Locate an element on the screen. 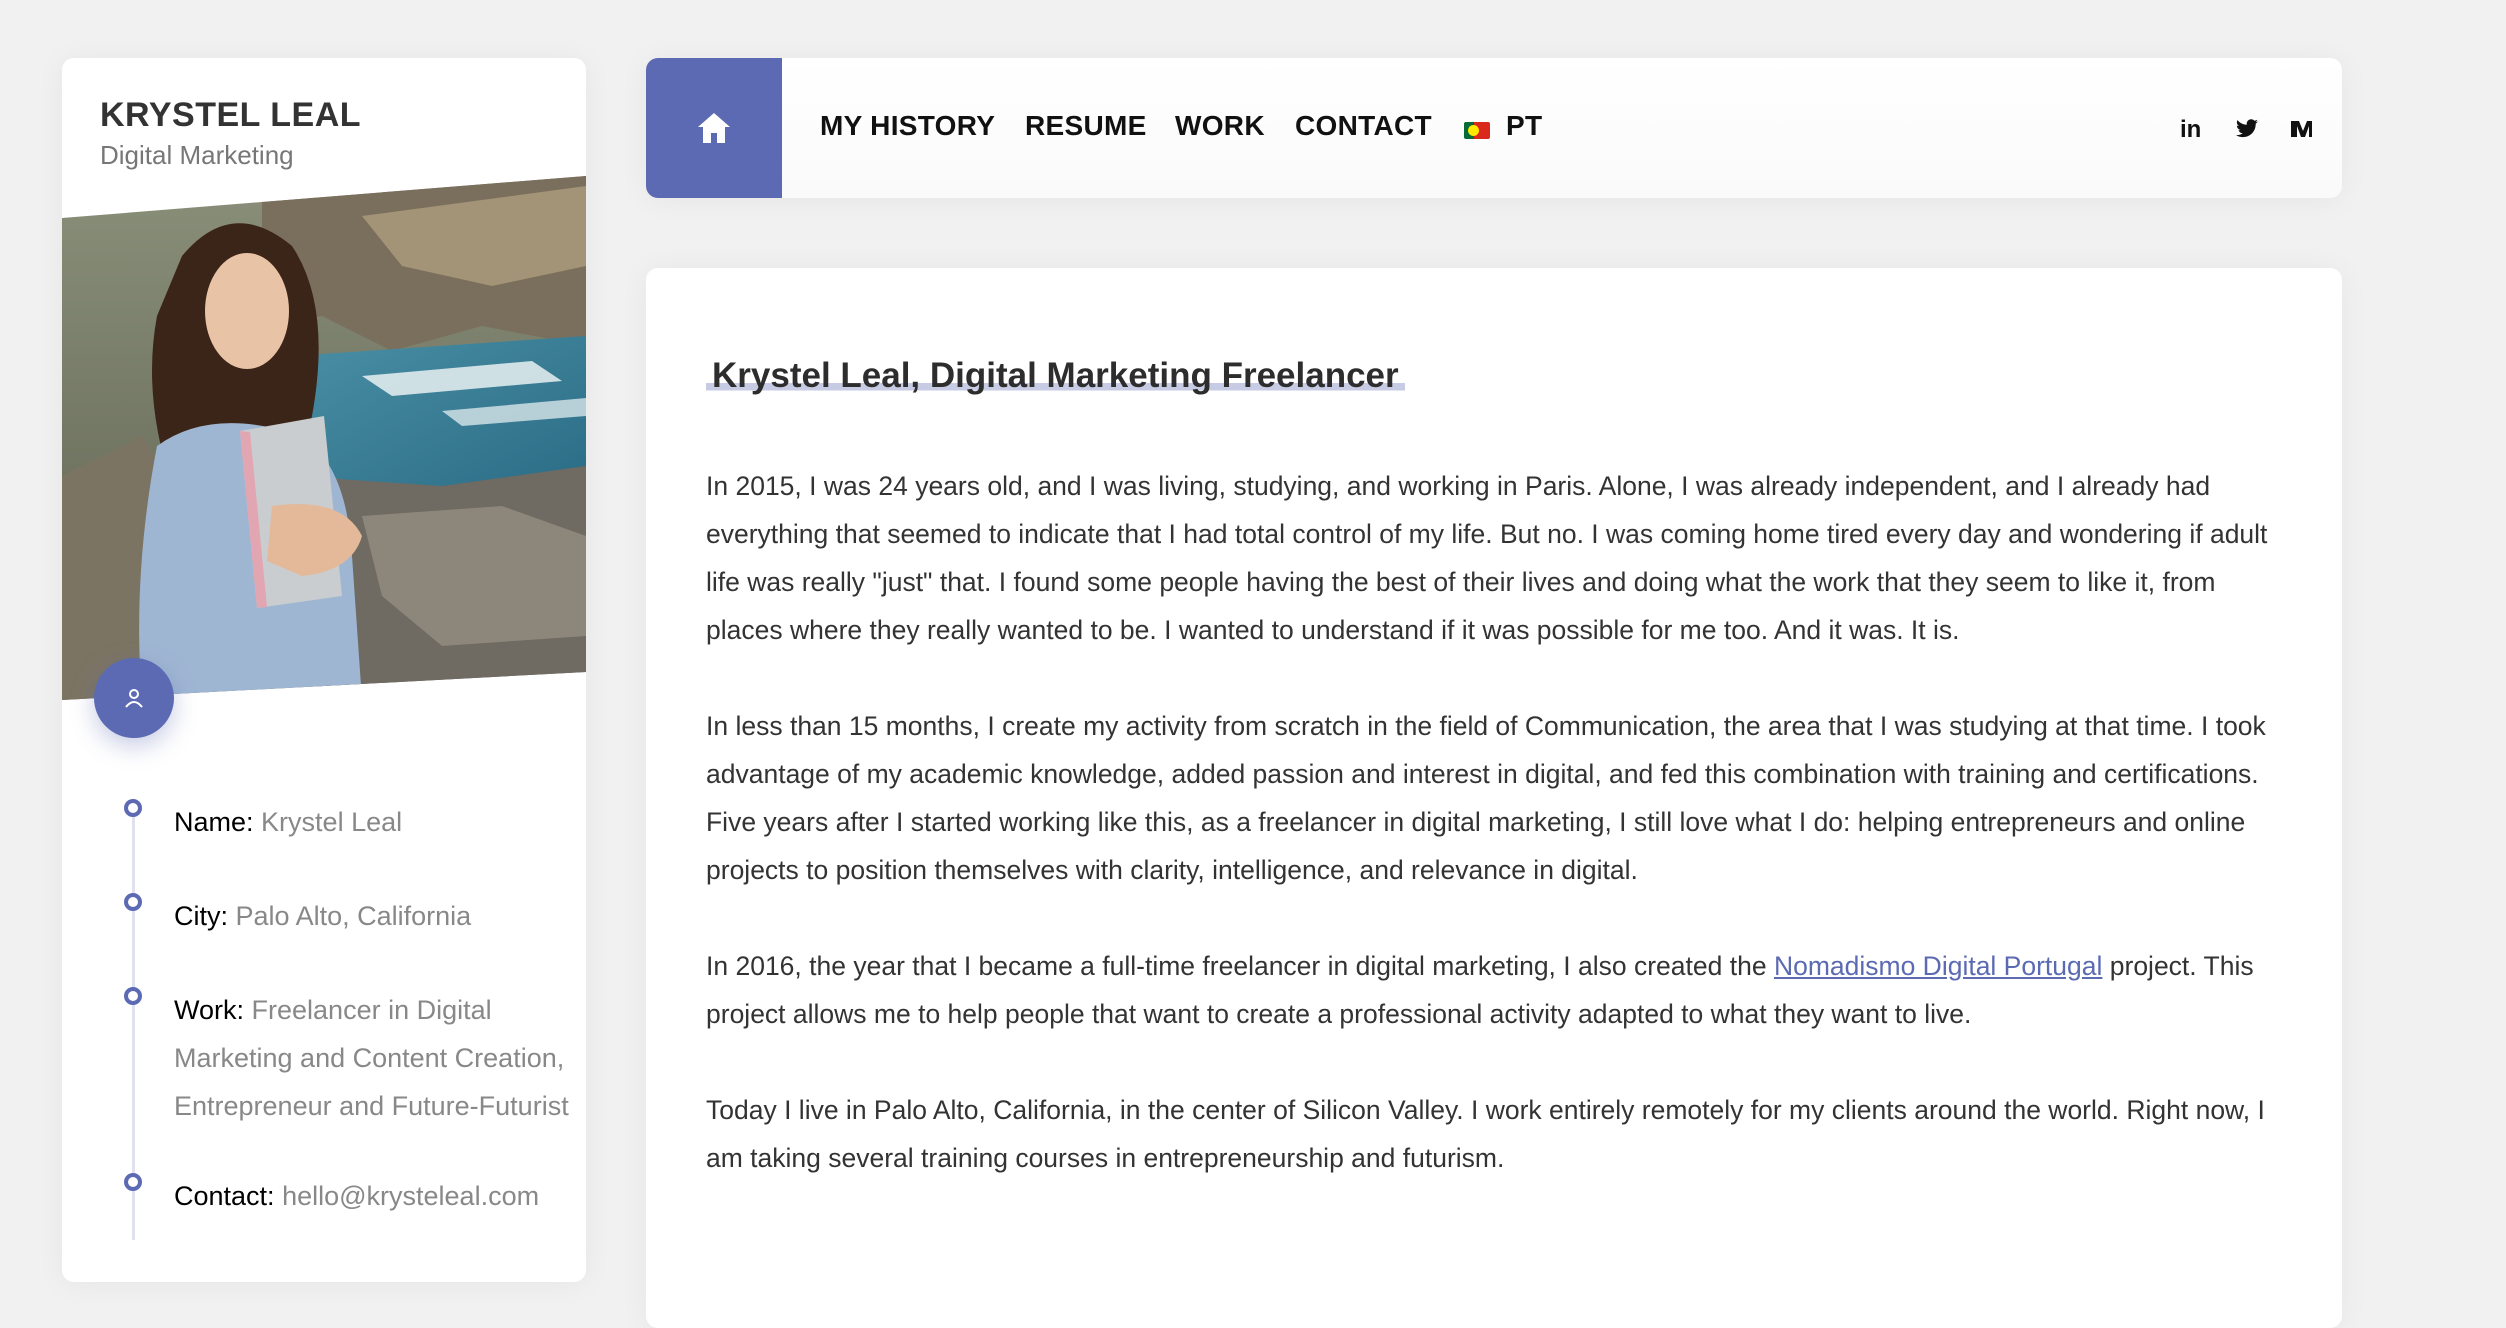  info-value: Palo Alto, California is located at coordinates (353, 916).